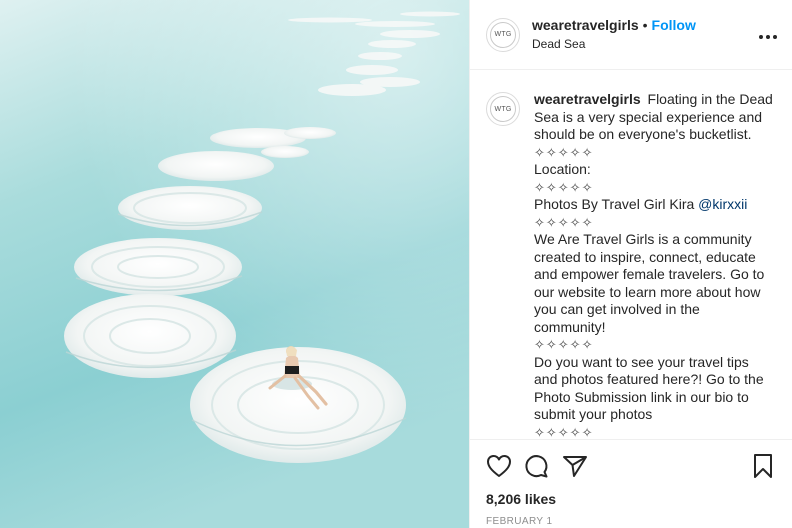 The height and width of the screenshot is (528, 792). Describe the element at coordinates (631, 521) in the screenshot. I see `post-date: FEBRUARY 1` at that location.